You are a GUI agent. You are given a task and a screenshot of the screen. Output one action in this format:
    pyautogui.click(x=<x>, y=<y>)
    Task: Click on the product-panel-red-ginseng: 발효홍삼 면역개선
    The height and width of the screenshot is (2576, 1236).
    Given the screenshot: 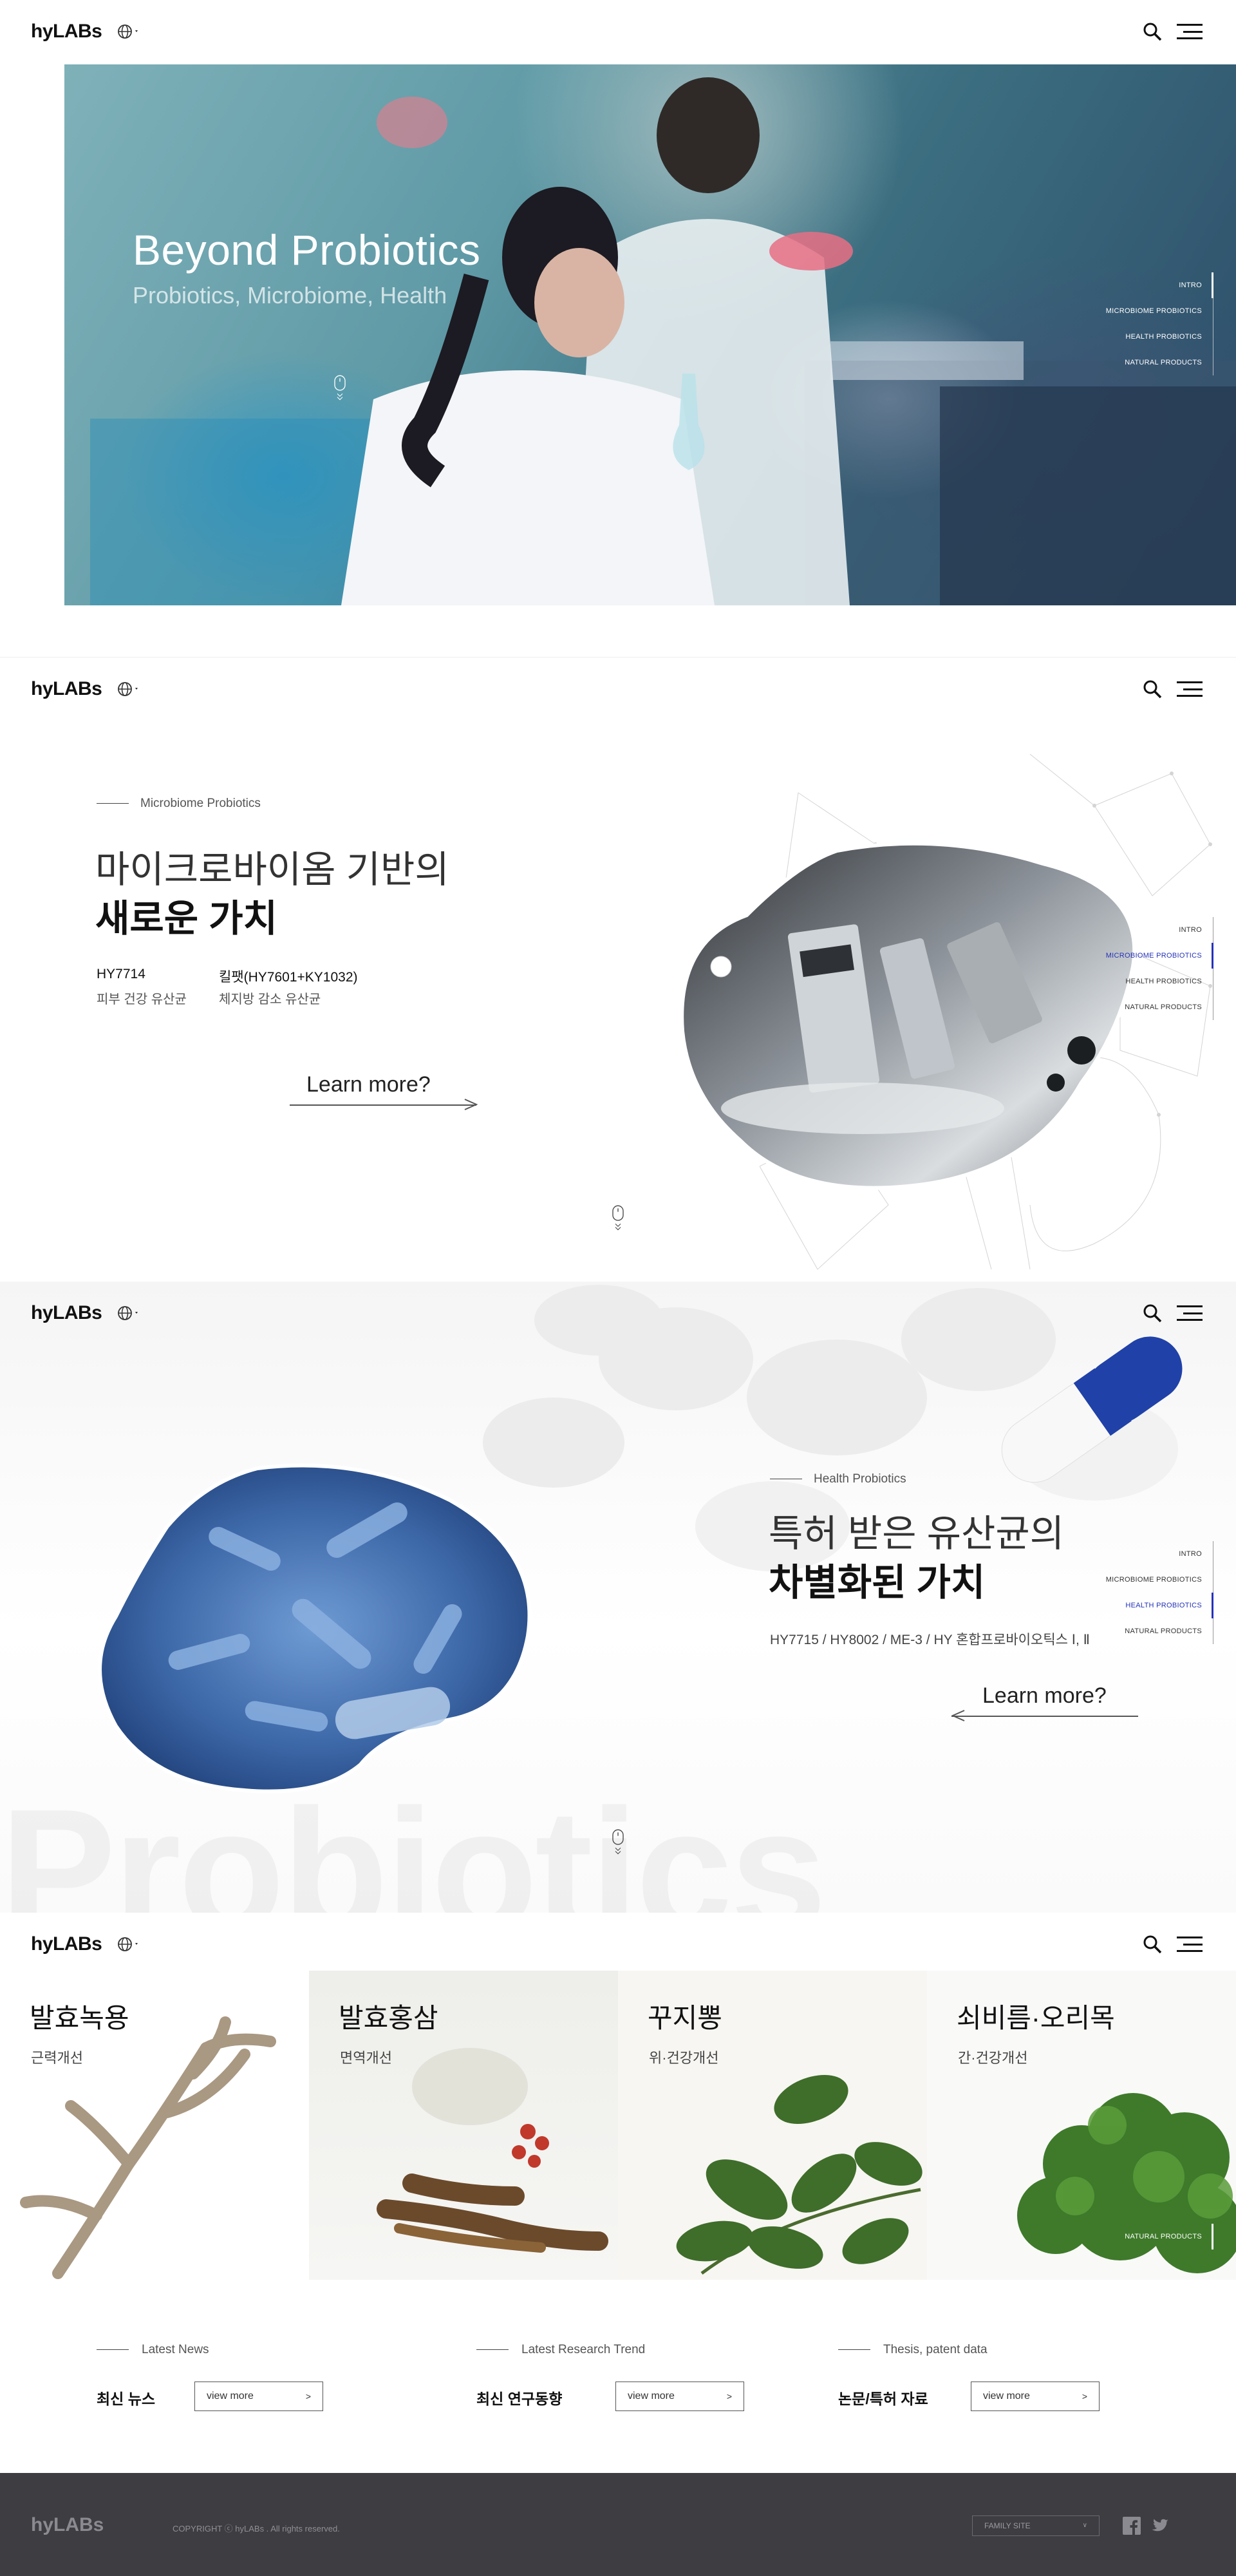 What is the action you would take?
    pyautogui.click(x=464, y=2125)
    